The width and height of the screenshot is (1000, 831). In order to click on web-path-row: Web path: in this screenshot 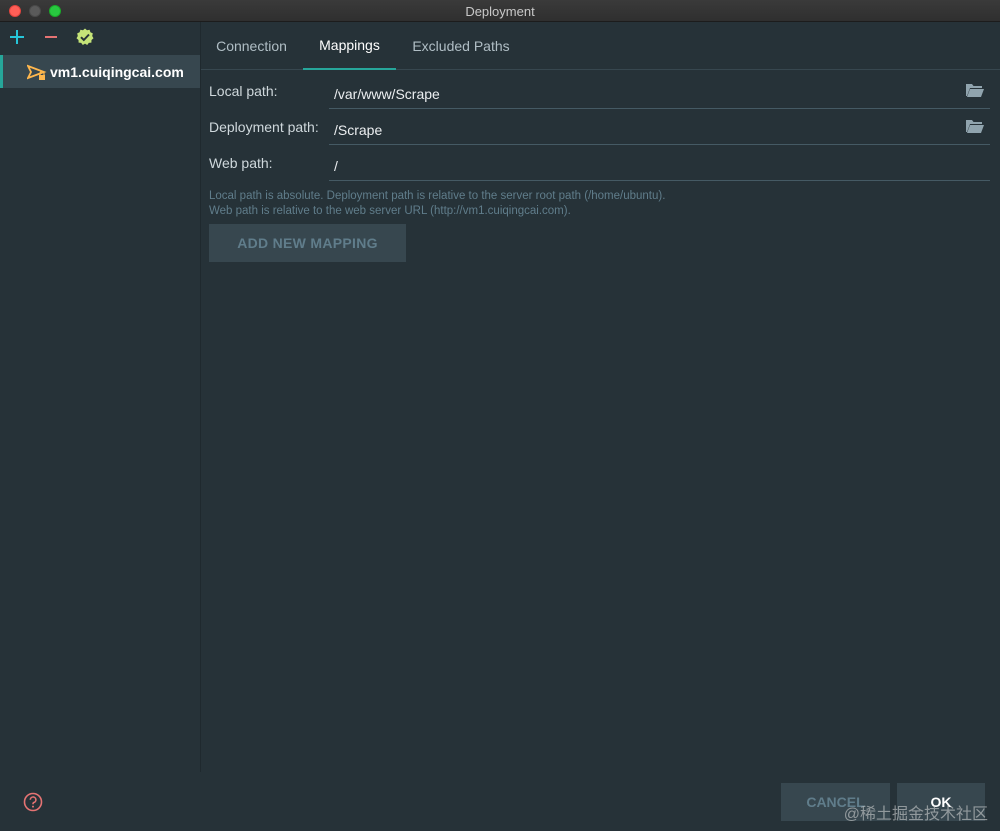, I will do `click(599, 164)`.